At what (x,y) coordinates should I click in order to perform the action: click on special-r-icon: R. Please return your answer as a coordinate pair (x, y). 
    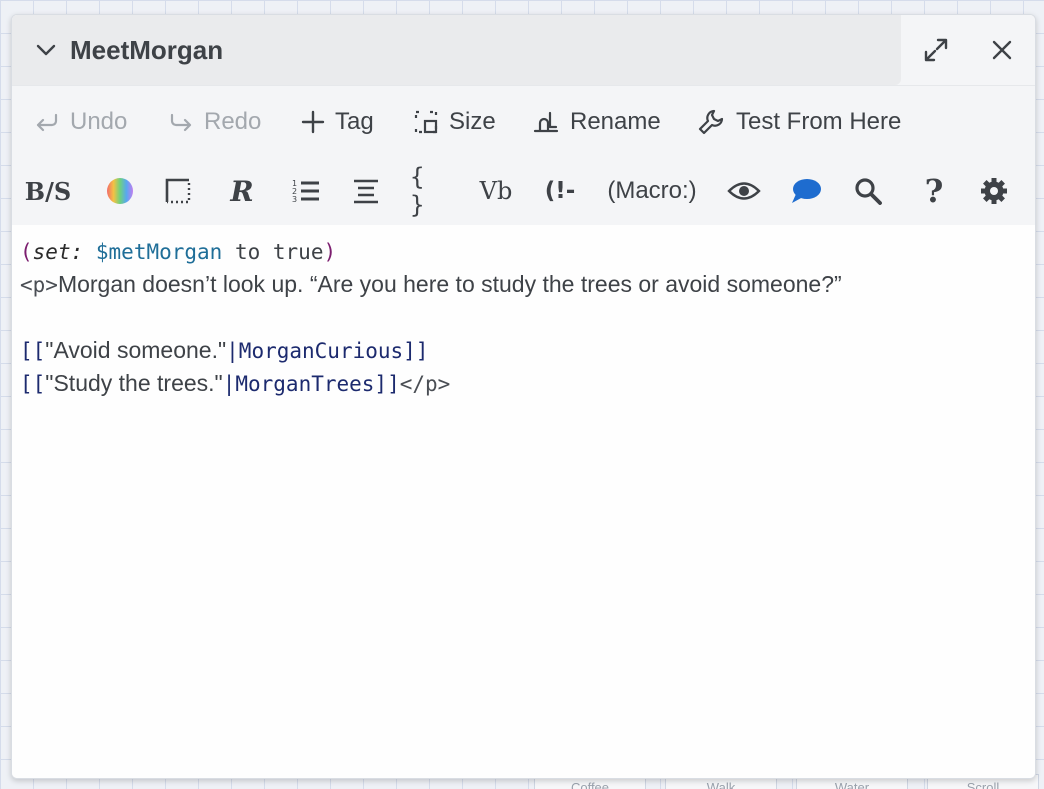
    Looking at the image, I should click on (242, 191).